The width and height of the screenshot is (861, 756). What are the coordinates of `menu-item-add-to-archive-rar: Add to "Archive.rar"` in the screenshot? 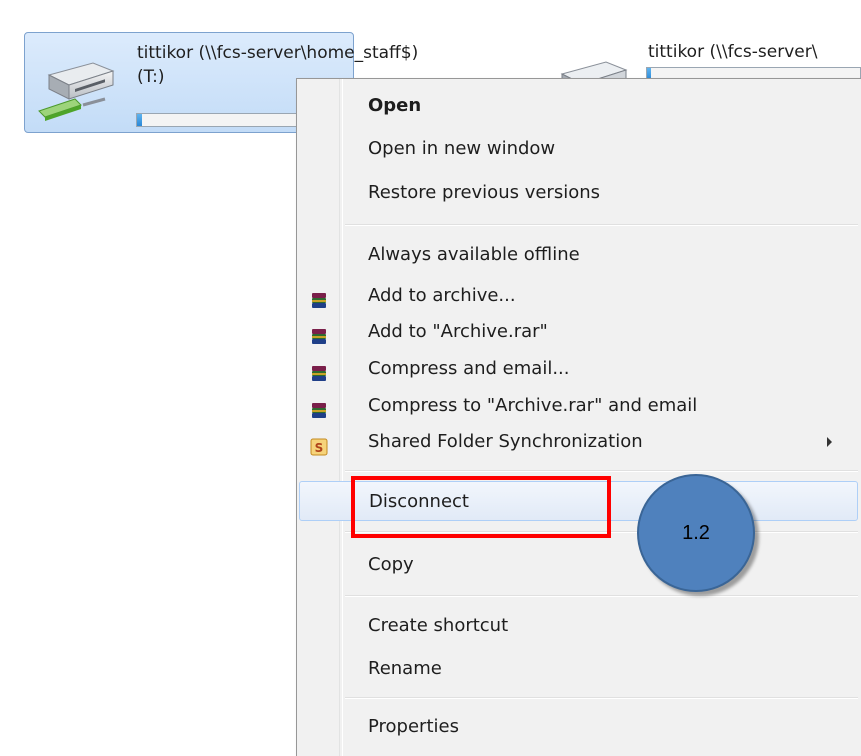 It's located at (578, 332).